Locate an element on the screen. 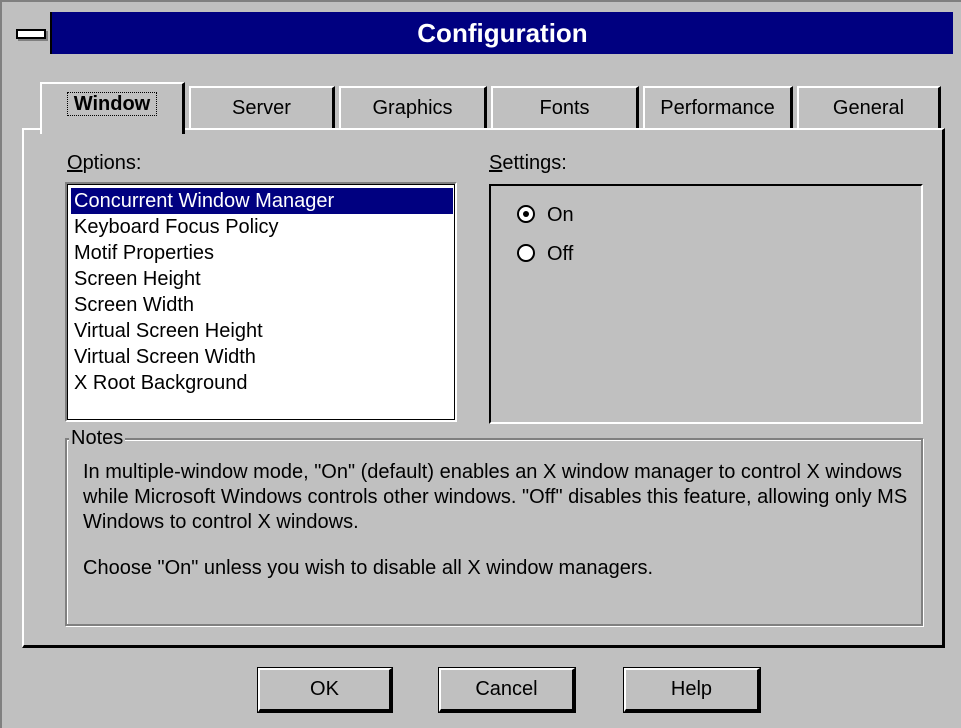 Image resolution: width=961 pixels, height=728 pixels. tab-fonts-label: Fonts is located at coordinates (564, 108).